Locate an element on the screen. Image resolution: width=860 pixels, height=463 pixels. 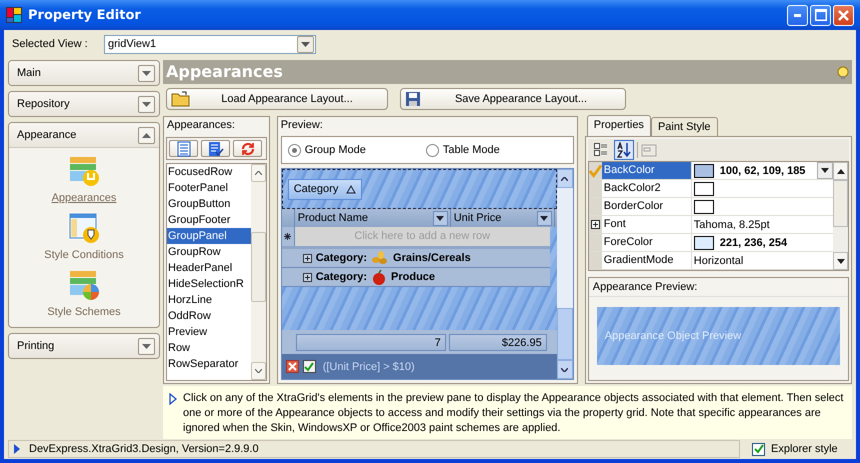
mode-radio: Table Mode is located at coordinates (463, 150).